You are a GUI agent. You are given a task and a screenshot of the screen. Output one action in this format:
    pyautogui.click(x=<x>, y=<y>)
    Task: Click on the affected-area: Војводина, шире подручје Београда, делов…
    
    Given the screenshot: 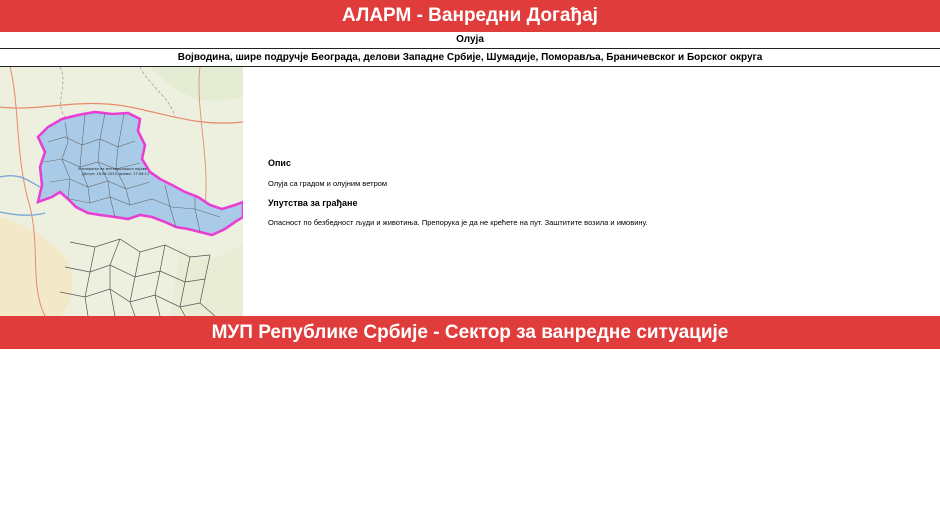 What is the action you would take?
    pyautogui.click(x=470, y=57)
    